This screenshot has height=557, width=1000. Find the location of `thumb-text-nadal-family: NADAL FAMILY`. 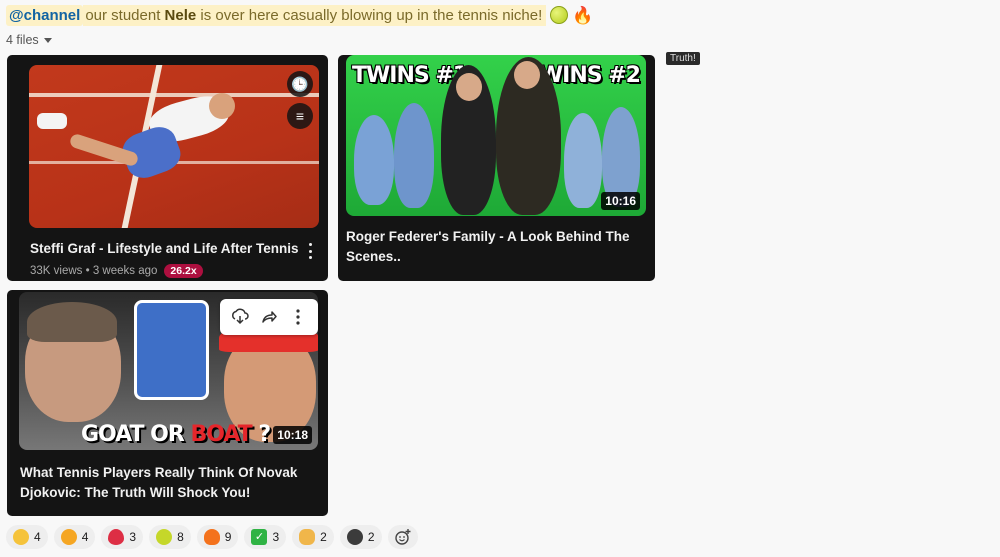

thumb-text-nadal-family: NADAL FAMILY is located at coordinates (777, 116).